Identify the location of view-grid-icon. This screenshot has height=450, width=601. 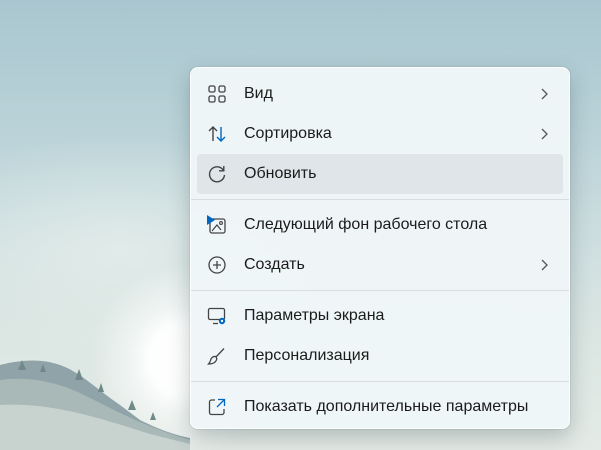
(217, 94).